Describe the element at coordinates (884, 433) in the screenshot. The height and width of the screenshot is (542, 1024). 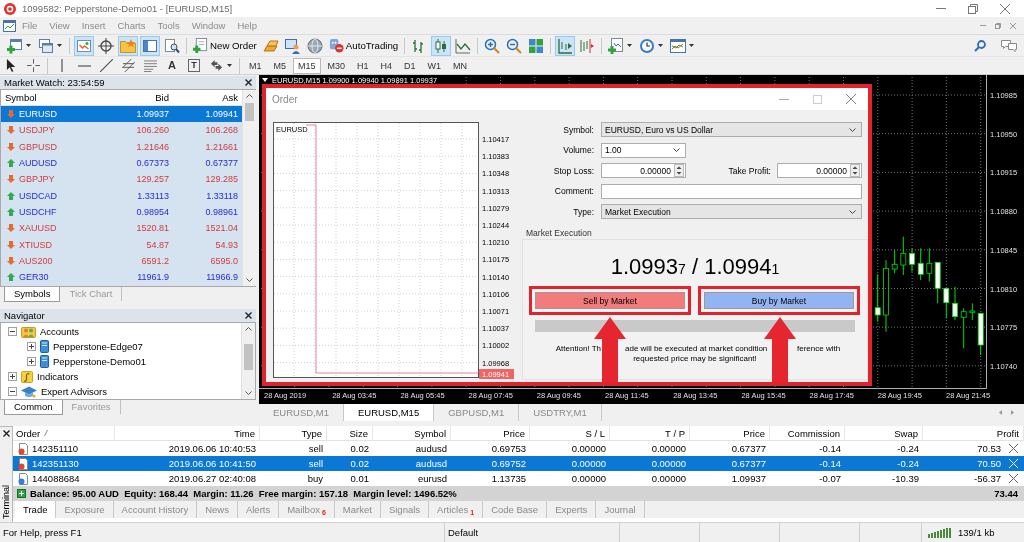
I see `column-header: Swap` at that location.